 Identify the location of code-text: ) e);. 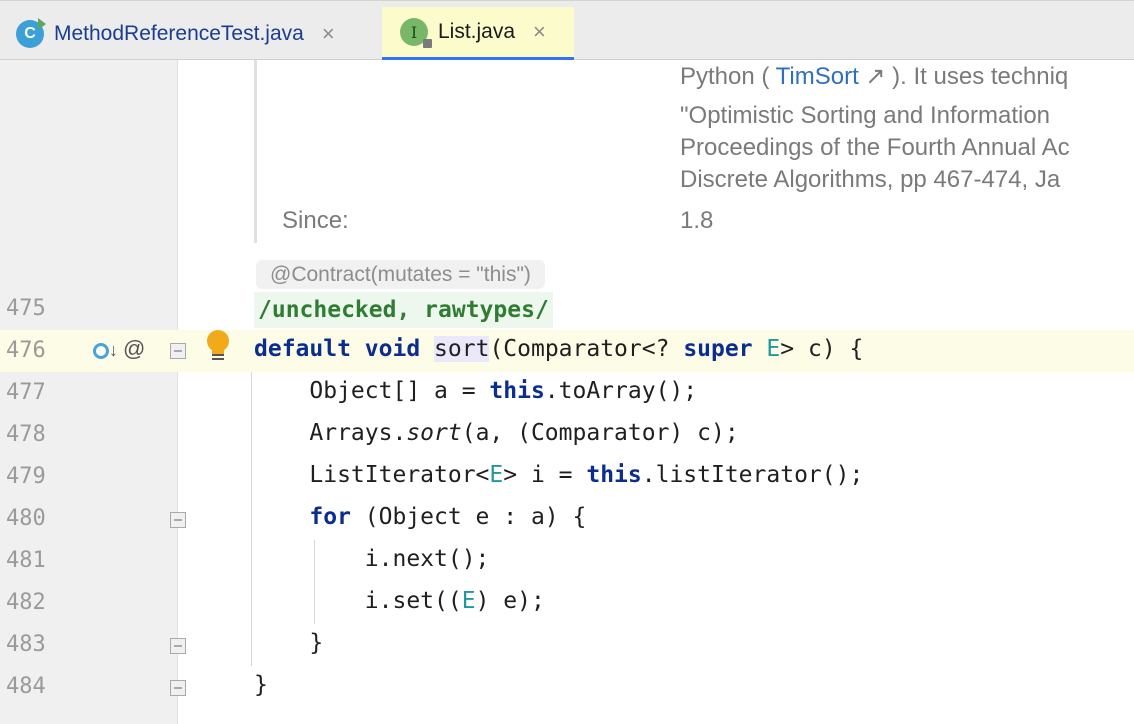
(510, 601).